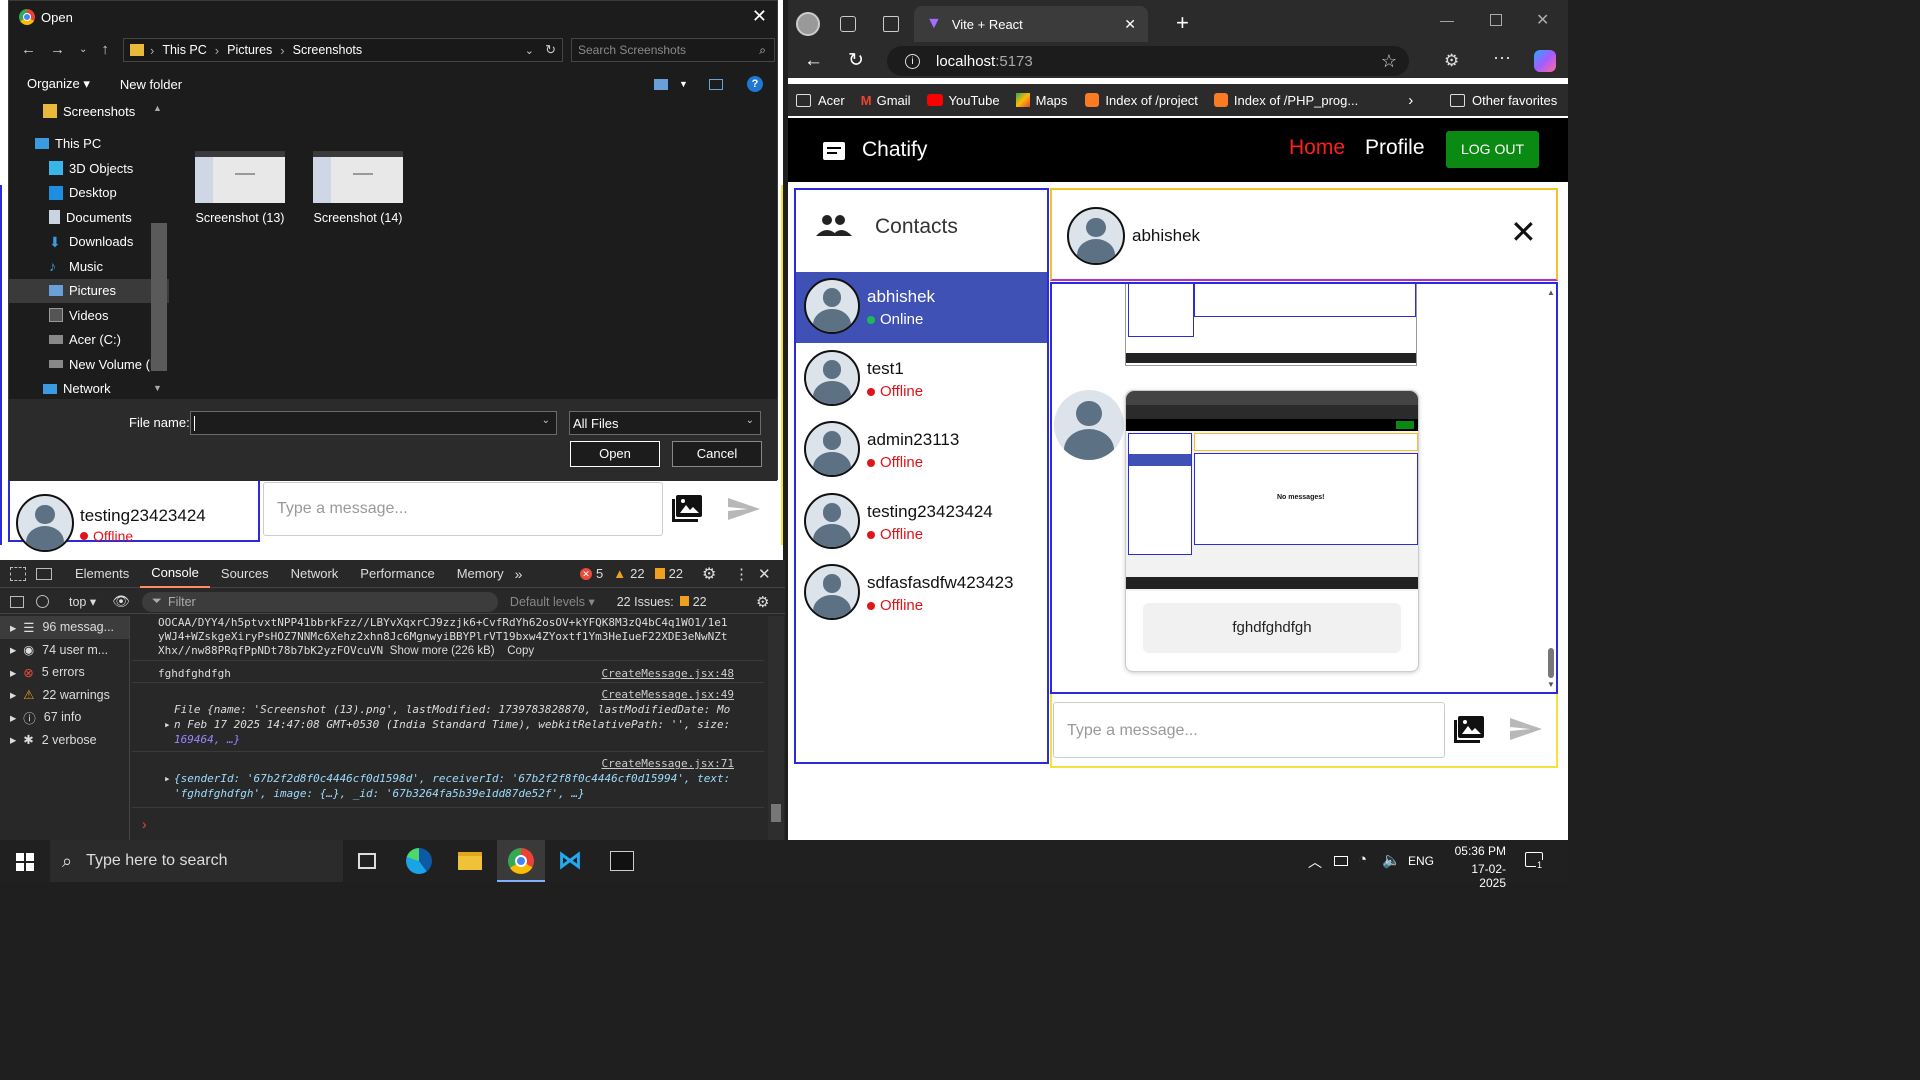 This screenshot has width=1920, height=1080. I want to click on task-view-icon, so click(367, 861).